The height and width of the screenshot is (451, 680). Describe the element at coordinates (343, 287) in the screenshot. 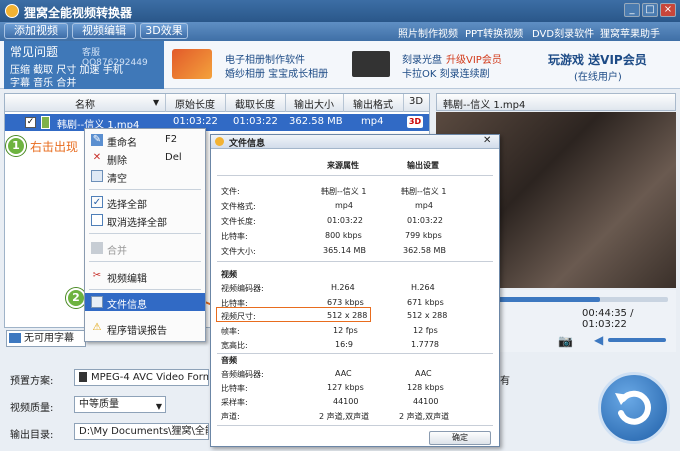

I see `info-src: H.264` at that location.